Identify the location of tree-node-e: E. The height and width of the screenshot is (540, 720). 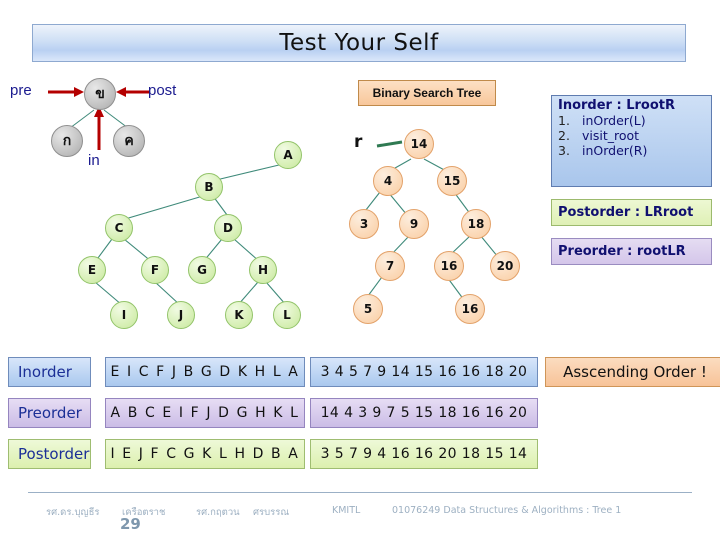
(92, 270).